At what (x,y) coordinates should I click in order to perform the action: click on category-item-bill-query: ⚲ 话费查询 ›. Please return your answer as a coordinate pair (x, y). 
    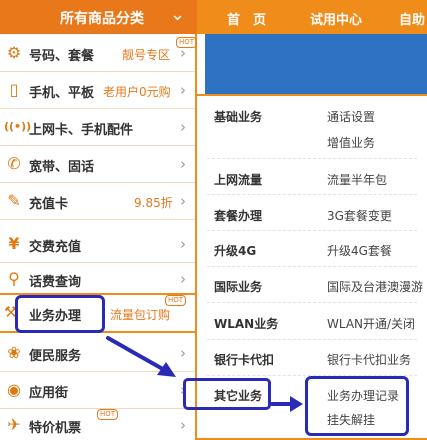
    Looking at the image, I should click on (97, 279).